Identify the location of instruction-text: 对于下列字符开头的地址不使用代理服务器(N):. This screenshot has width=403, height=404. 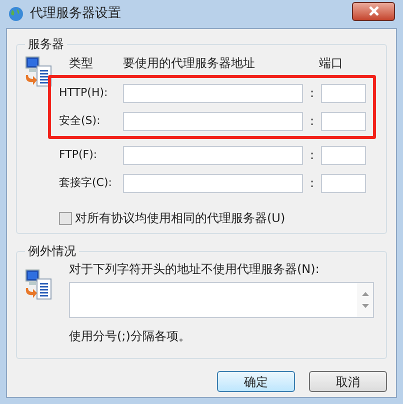
(194, 269).